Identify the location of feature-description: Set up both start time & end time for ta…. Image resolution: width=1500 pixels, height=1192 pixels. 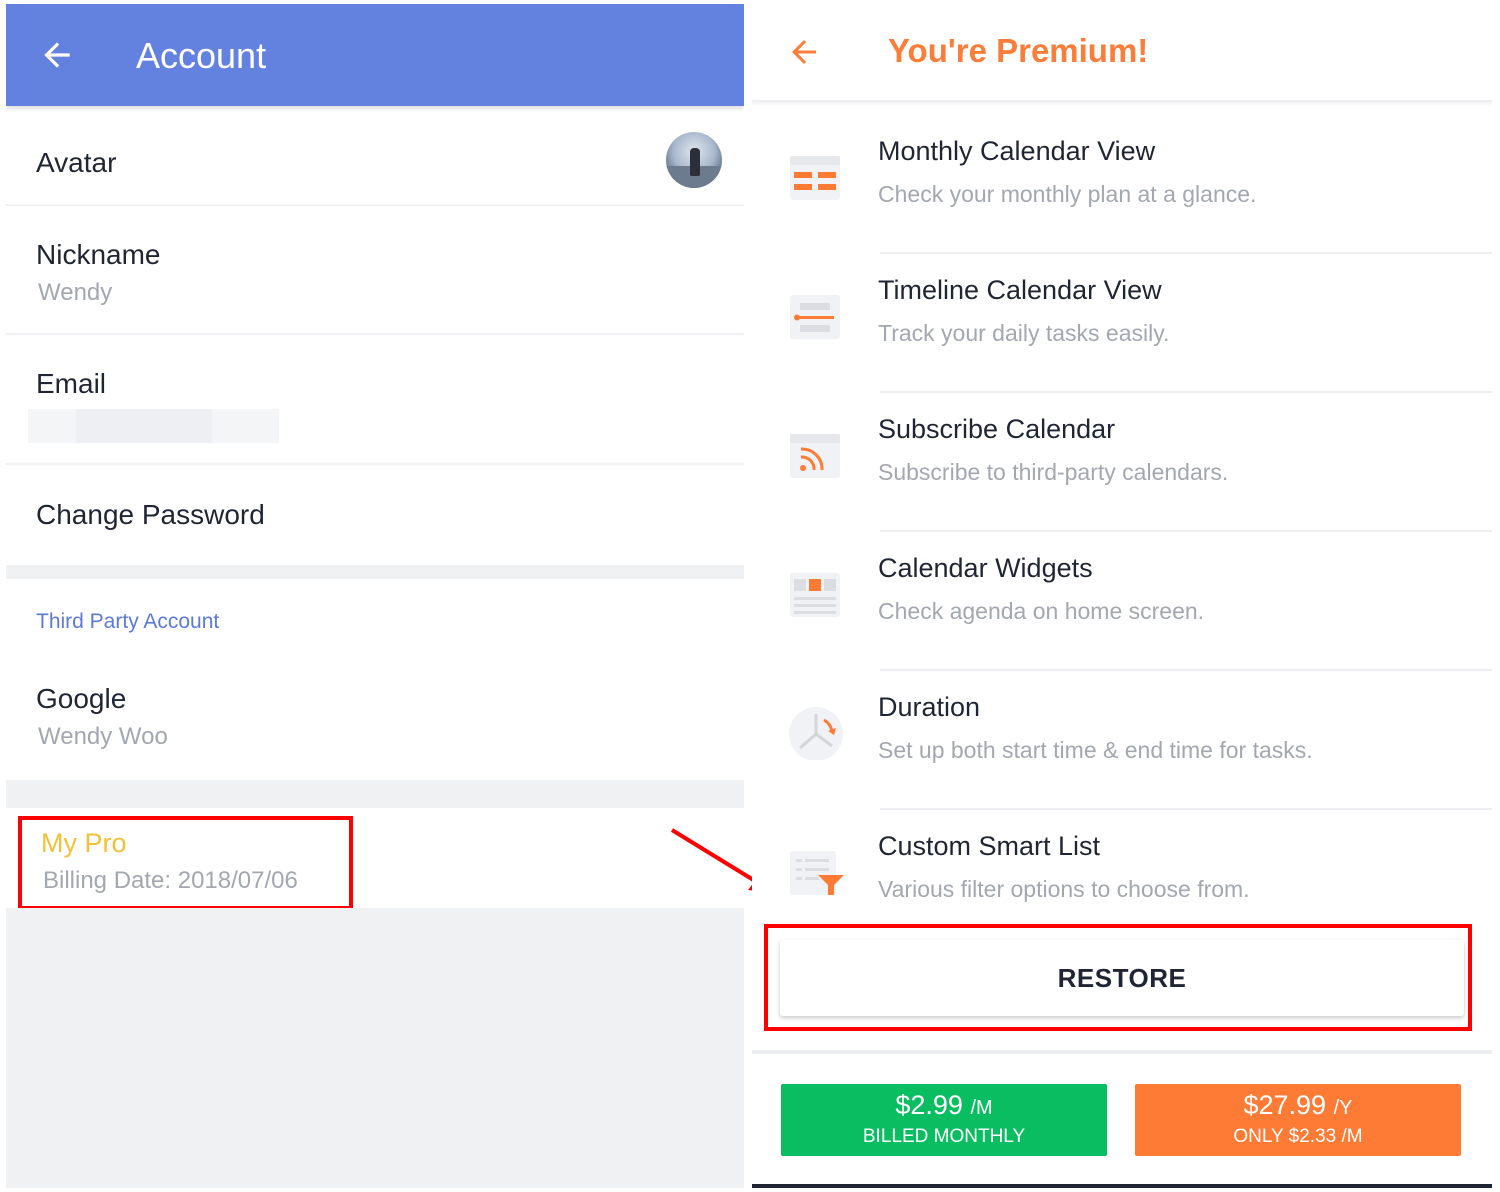
(1095, 750).